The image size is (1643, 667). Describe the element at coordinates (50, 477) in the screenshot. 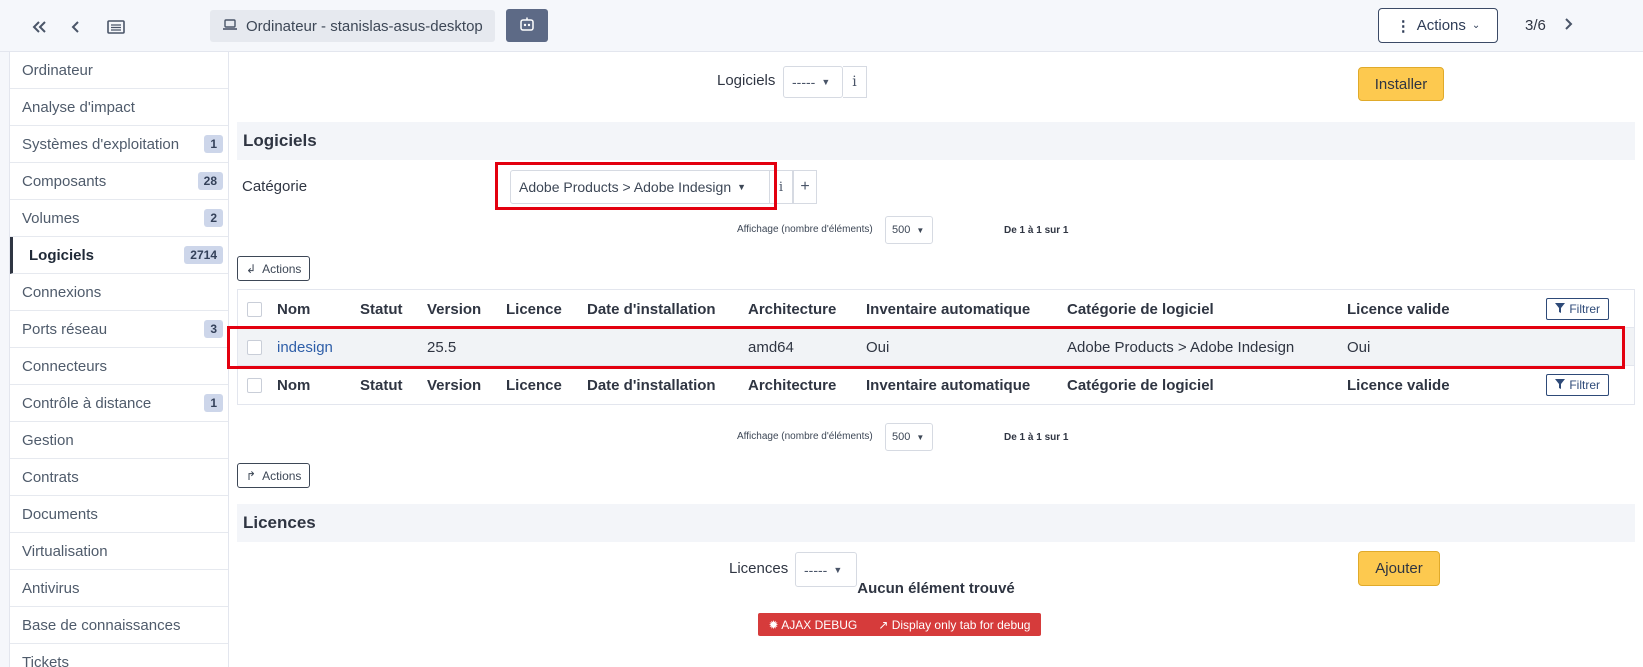

I see `sidebar-item-label: Contrats` at that location.